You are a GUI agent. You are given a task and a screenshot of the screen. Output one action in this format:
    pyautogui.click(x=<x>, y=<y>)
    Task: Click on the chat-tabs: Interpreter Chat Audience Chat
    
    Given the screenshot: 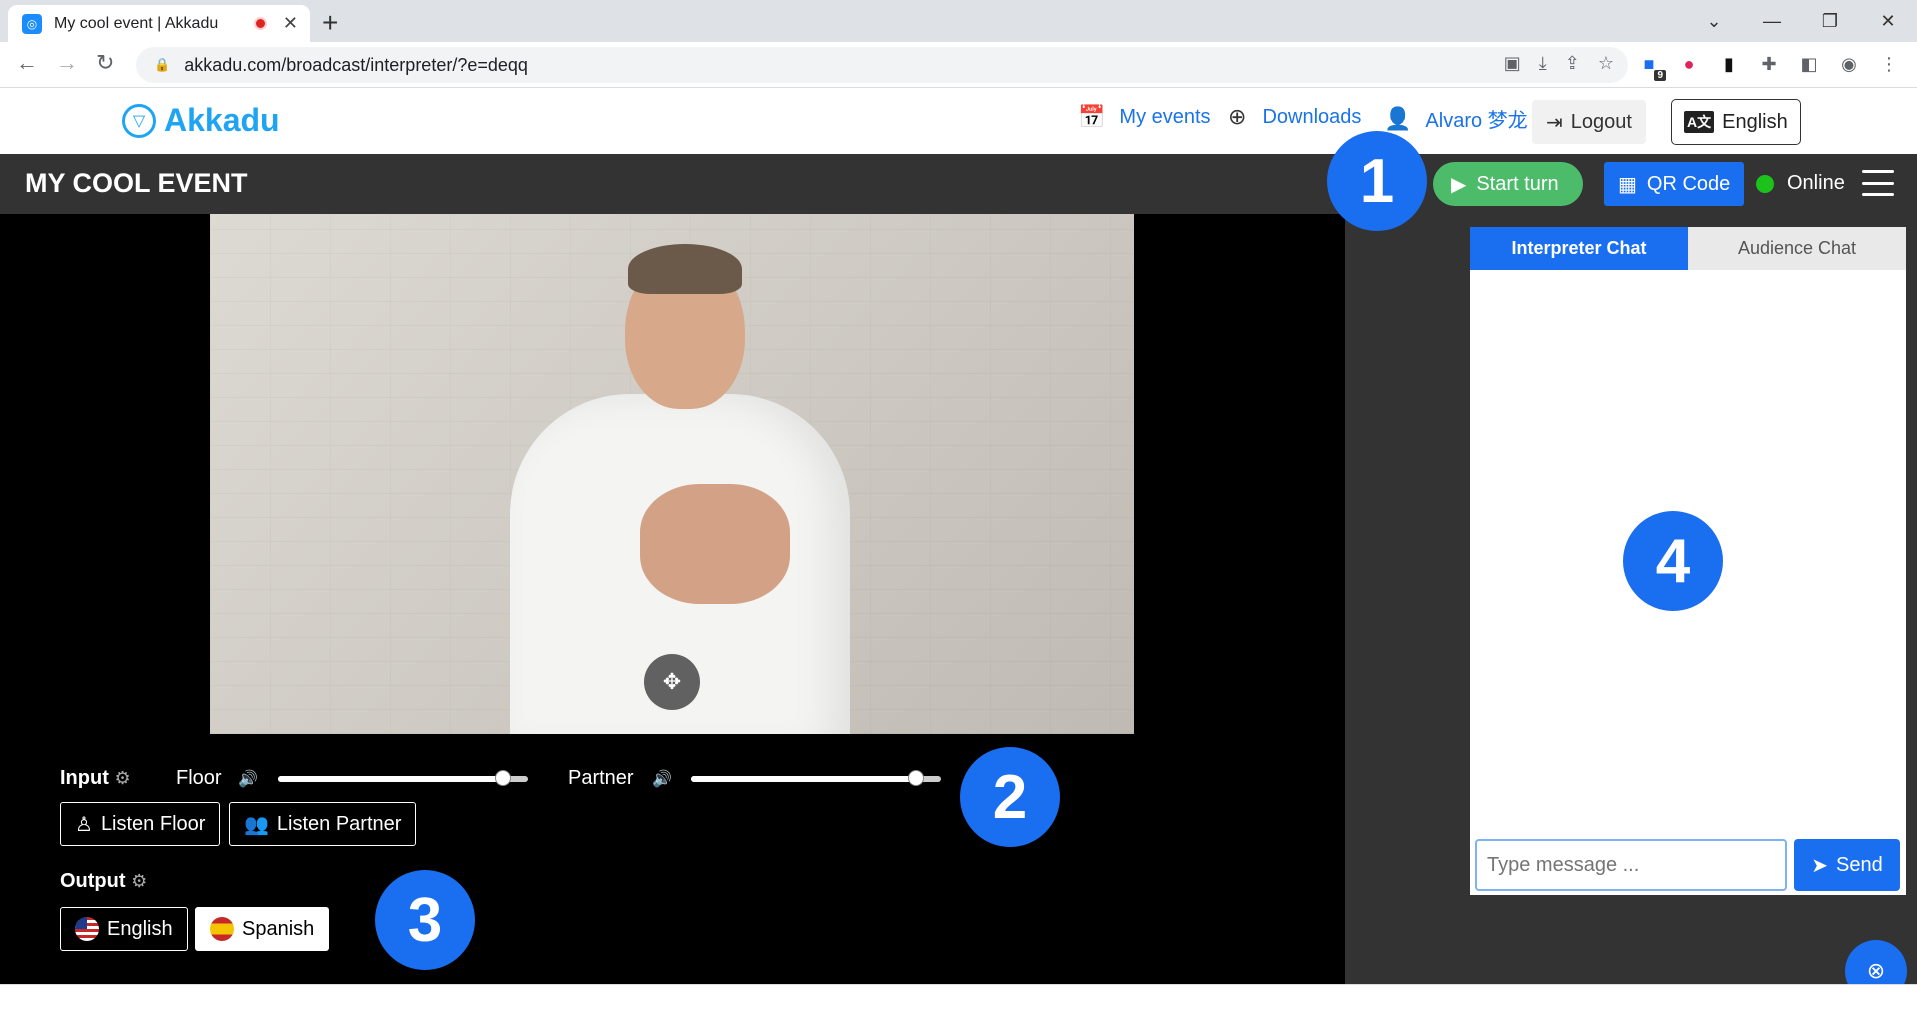 What is the action you would take?
    pyautogui.click(x=1688, y=248)
    